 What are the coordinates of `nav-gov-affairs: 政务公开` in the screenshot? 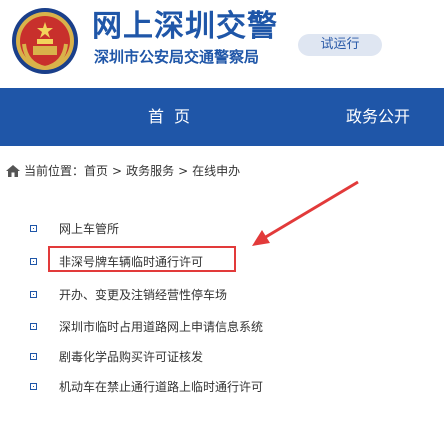 It's located at (378, 117).